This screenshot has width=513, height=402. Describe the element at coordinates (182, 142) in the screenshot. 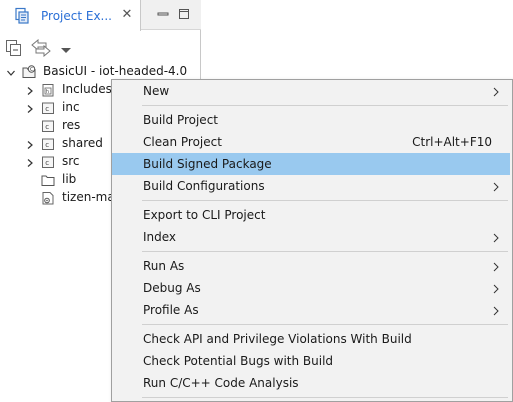

I see `menu-item-label: Clean Project` at that location.